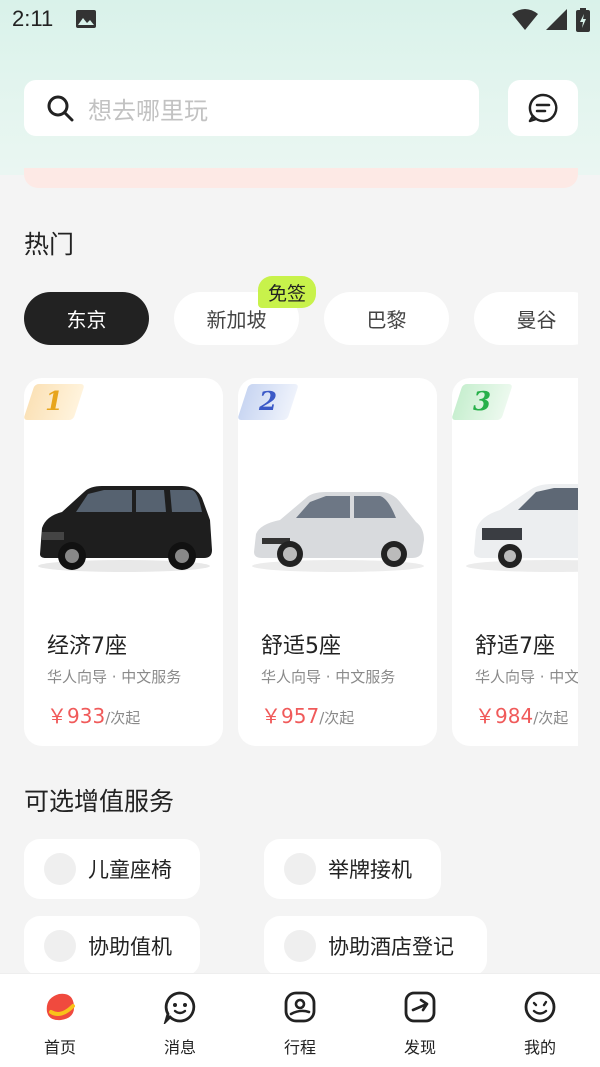 Image resolution: width=600 pixels, height=1067 pixels. I want to click on car-name: 经济7座, so click(87, 646).